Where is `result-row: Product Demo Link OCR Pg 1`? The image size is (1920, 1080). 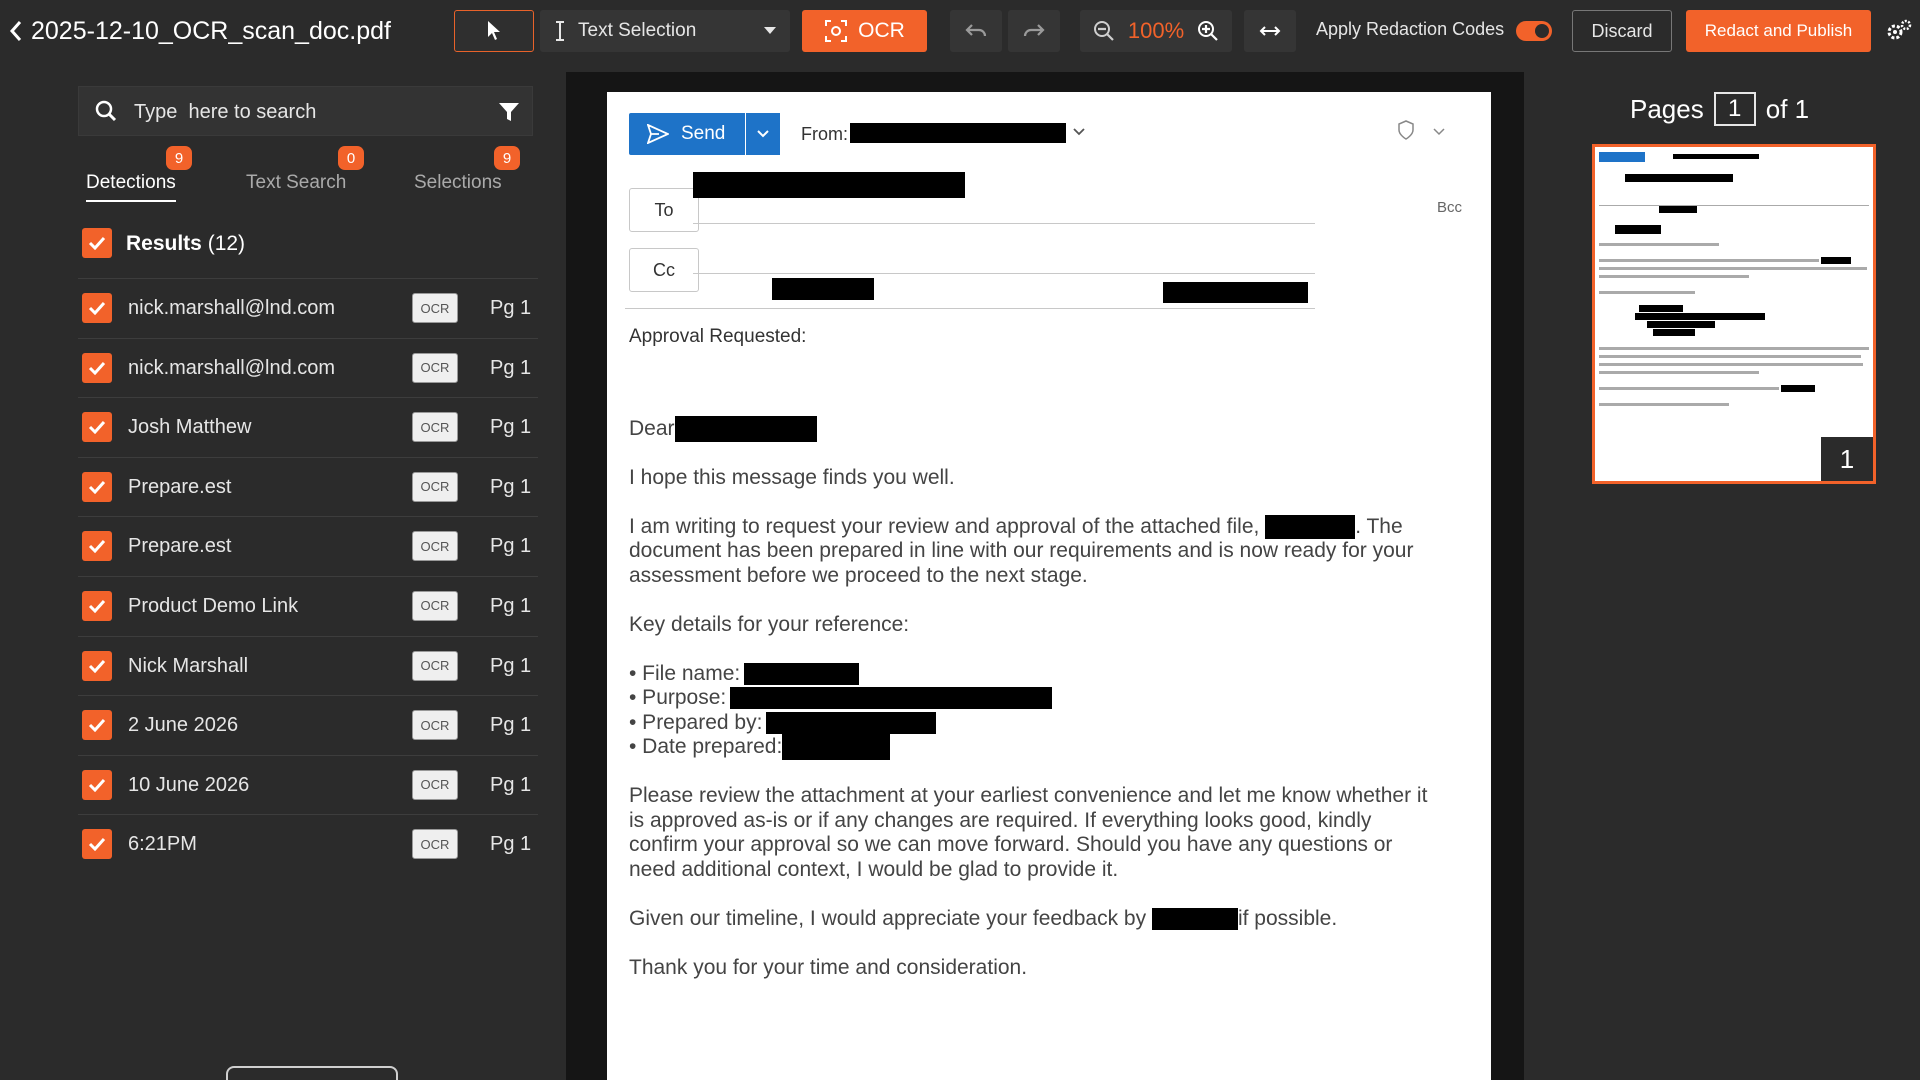
result-row: Product Demo Link OCR Pg 1 is located at coordinates (308, 605).